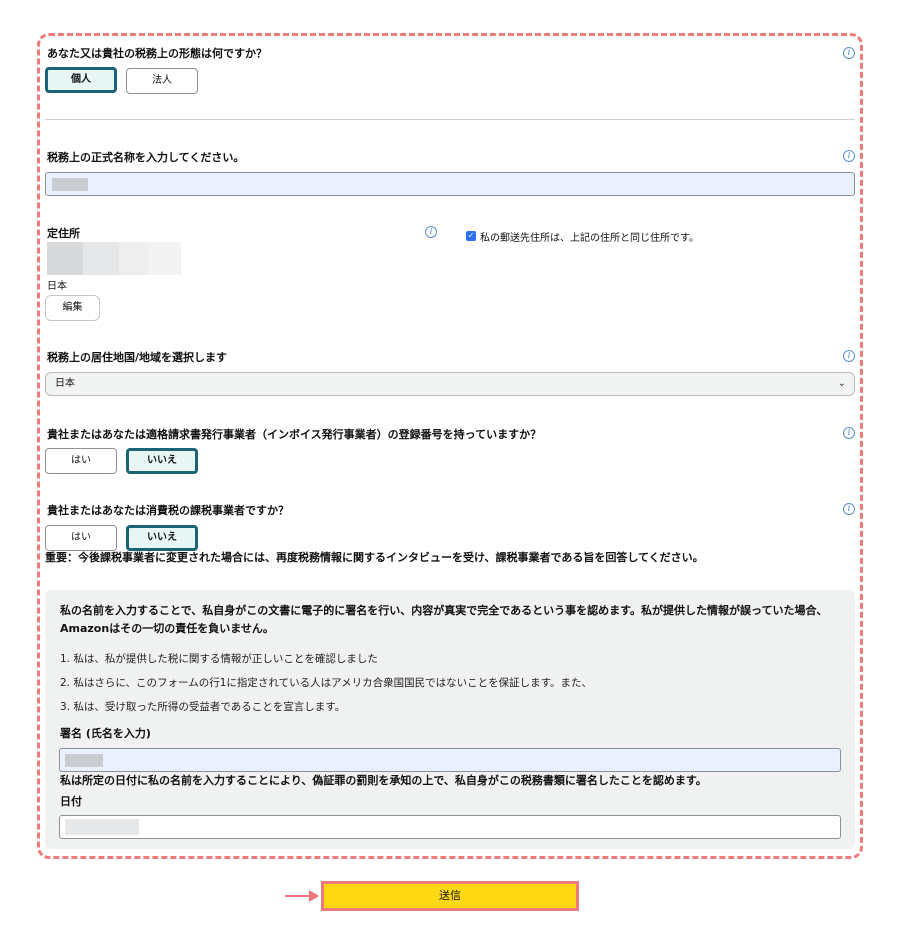  What do you see at coordinates (137, 357) in the screenshot?
I see `question-residence-country: 税務上の居住地国/地域を選択します` at bounding box center [137, 357].